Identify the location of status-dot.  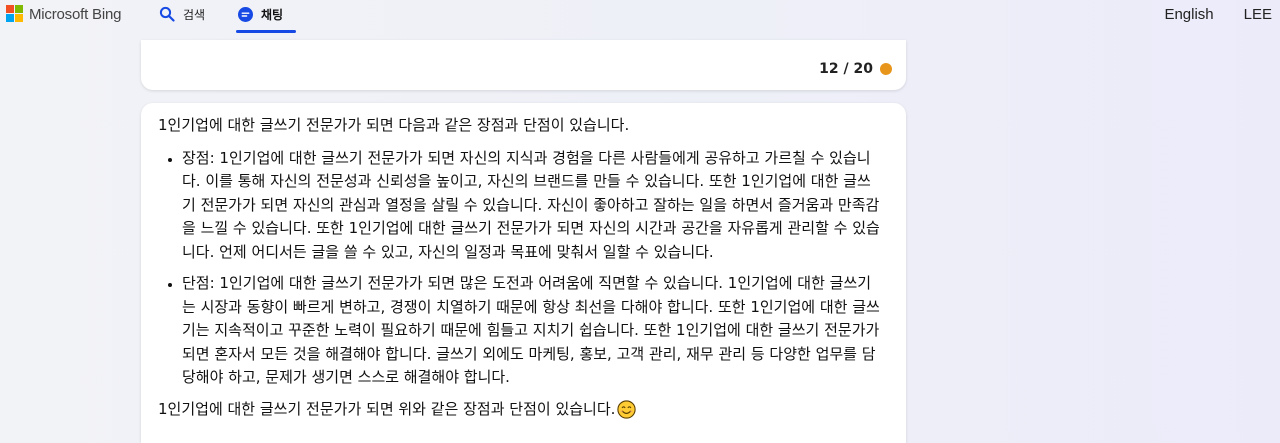
(886, 69).